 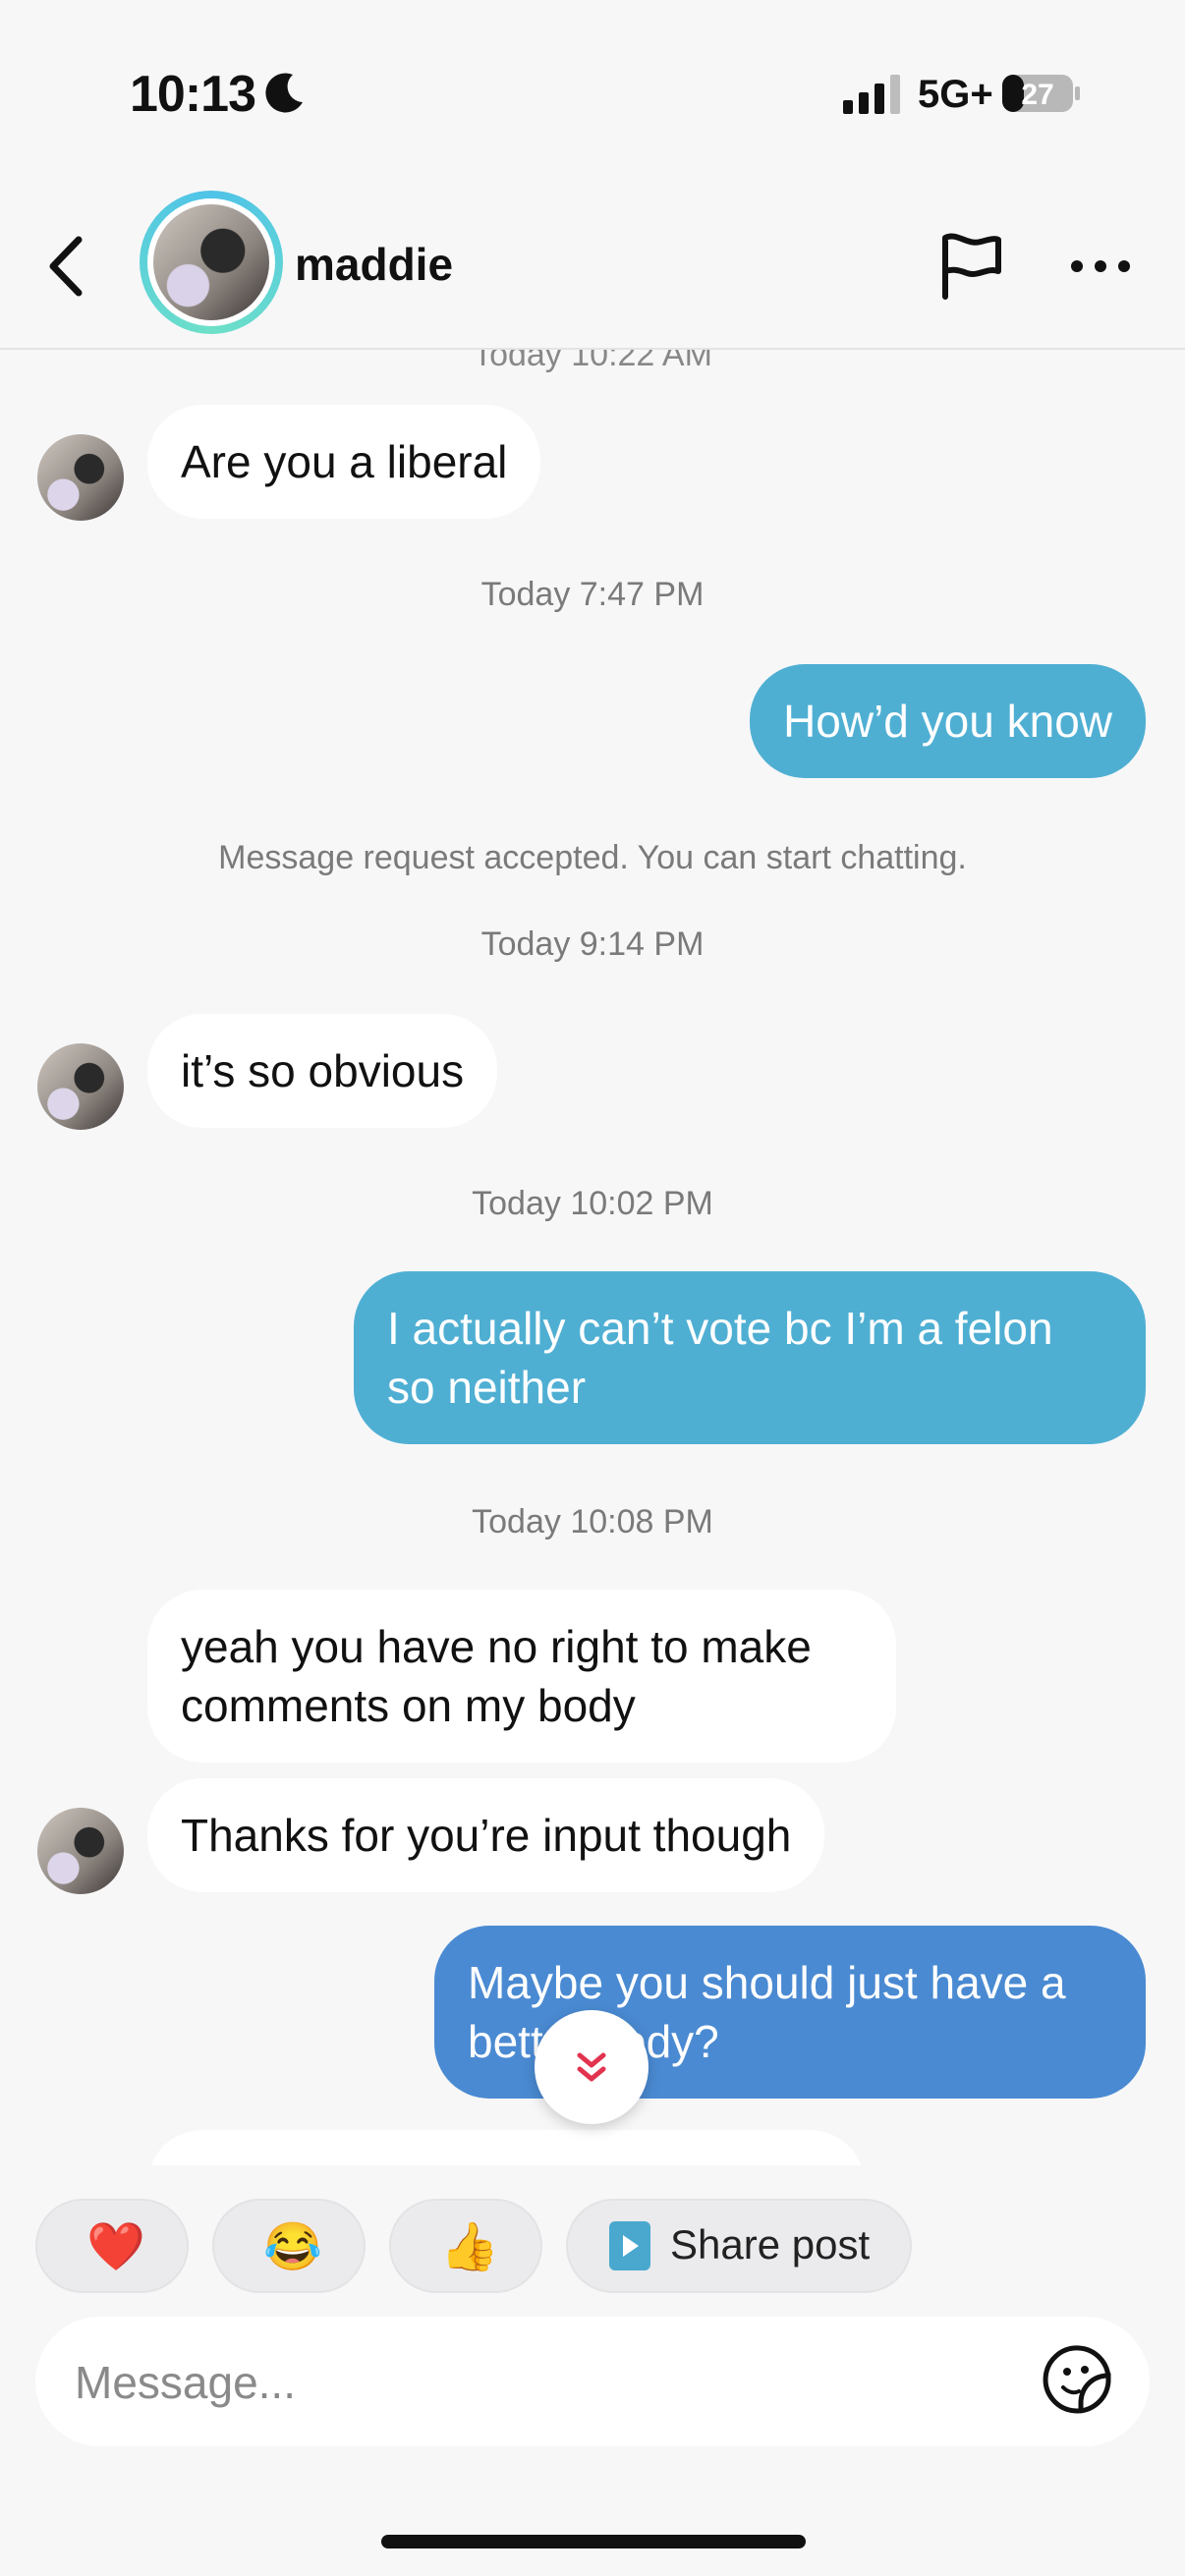 What do you see at coordinates (67, 266) in the screenshot?
I see `back-chevron-icon` at bounding box center [67, 266].